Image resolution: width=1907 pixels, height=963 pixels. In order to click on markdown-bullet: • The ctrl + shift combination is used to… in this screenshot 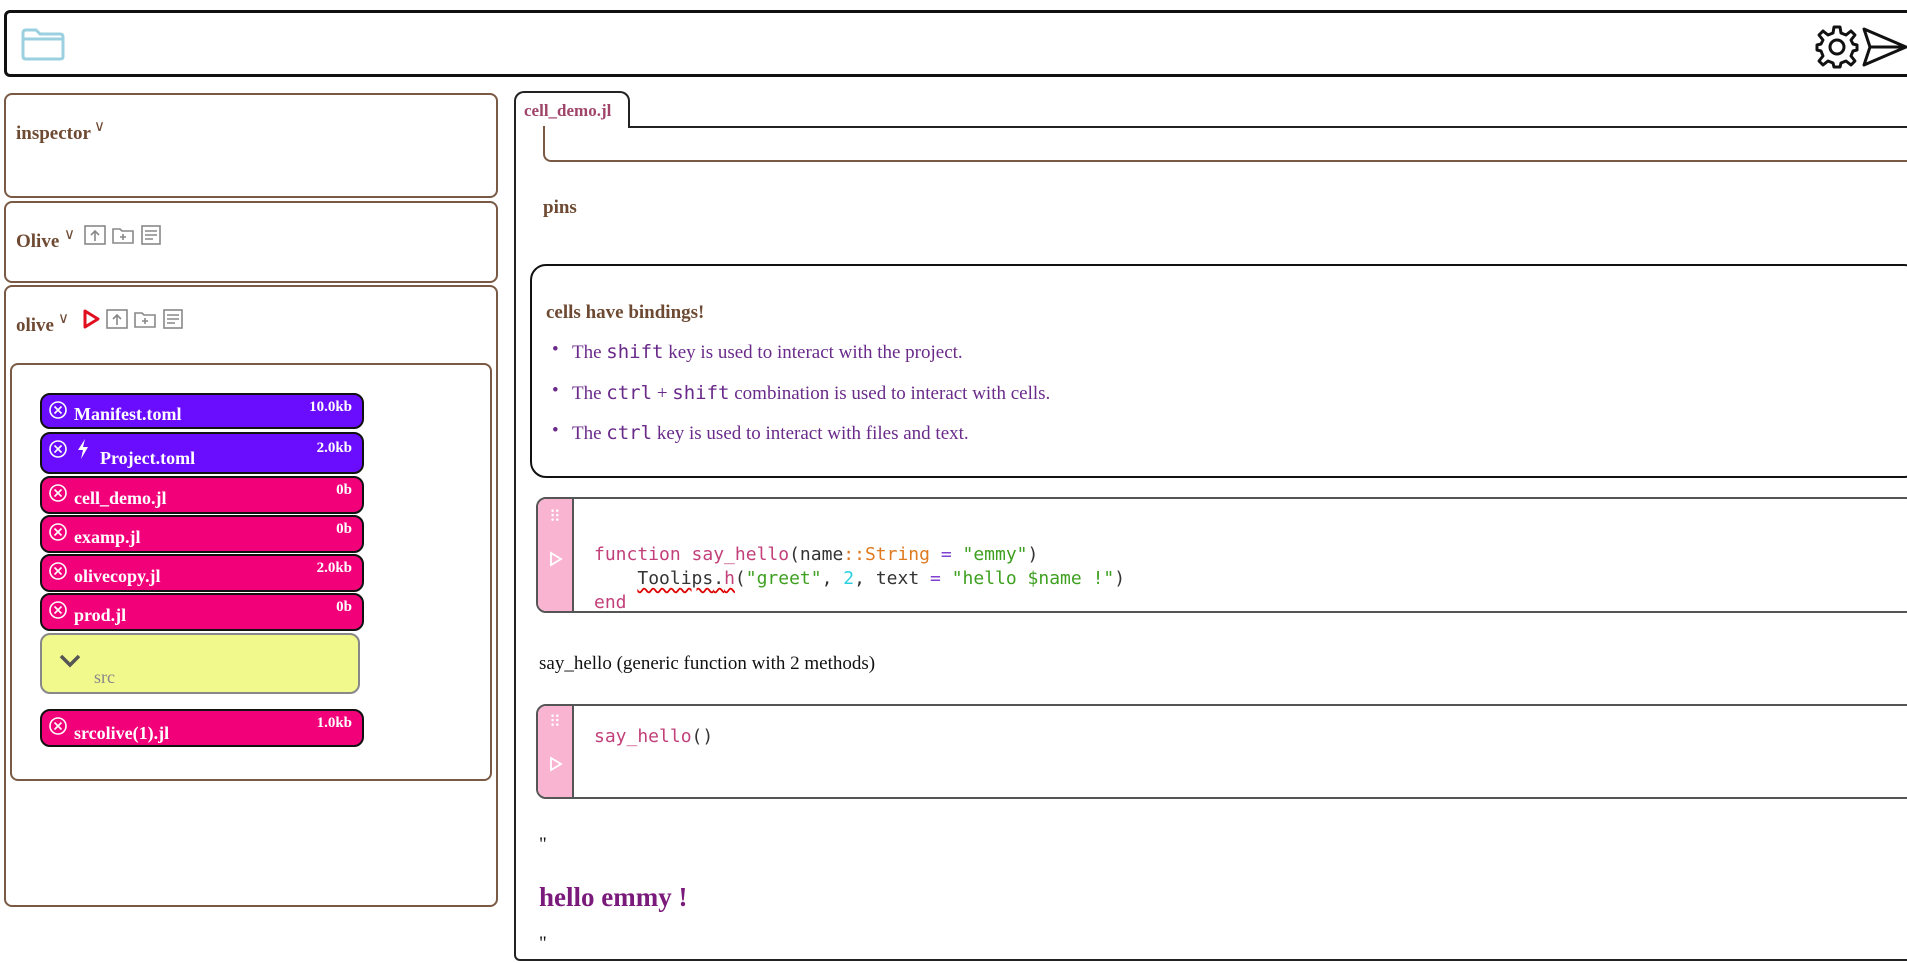, I will do `click(801, 392)`.